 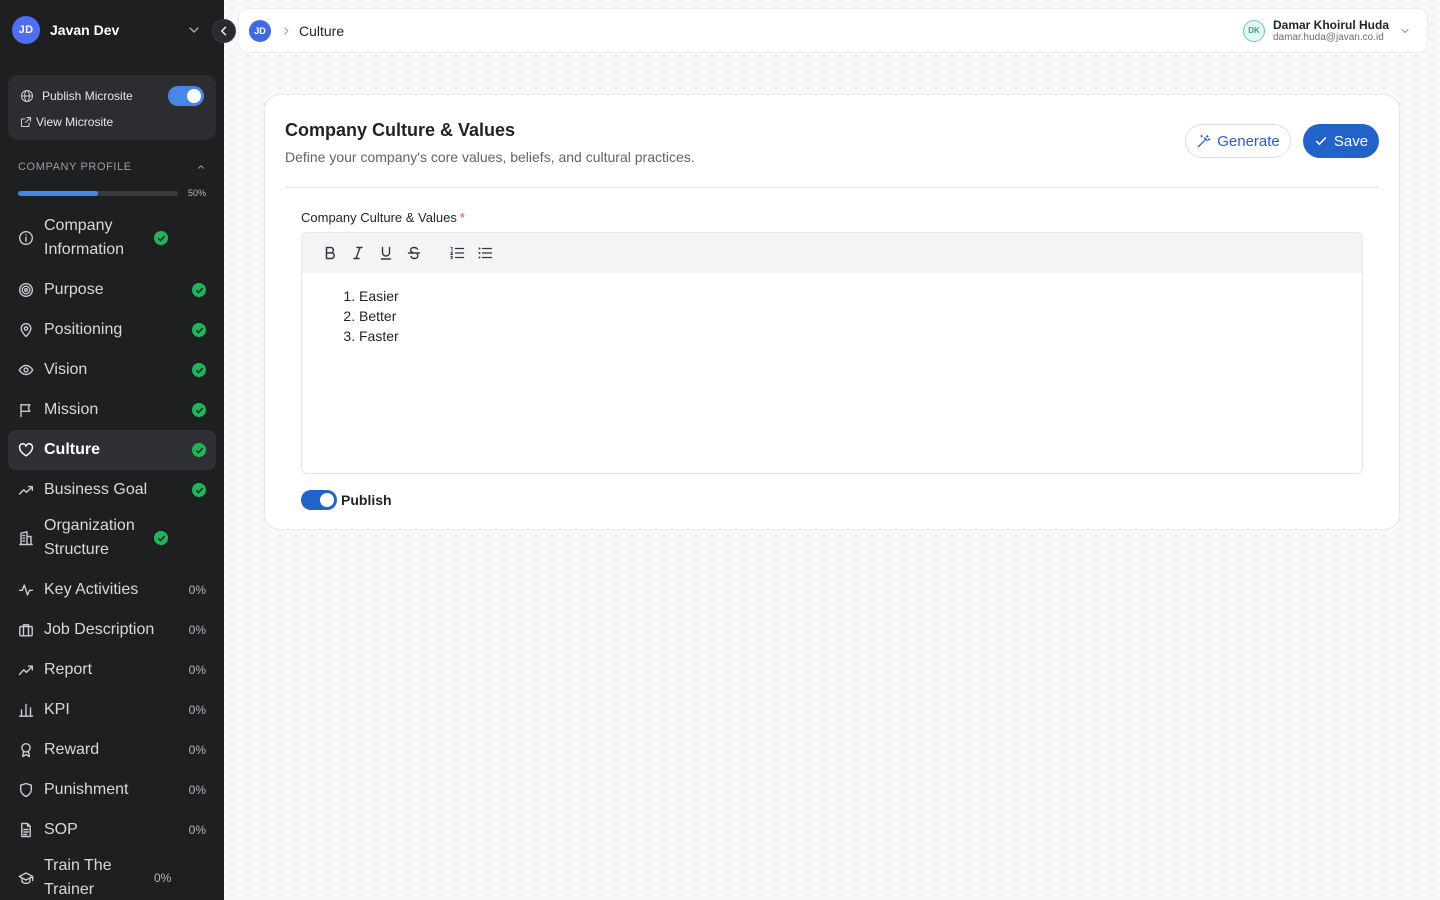 What do you see at coordinates (112, 590) in the screenshot?
I see `sidebar-item-key-activities: Key Activities 0%` at bounding box center [112, 590].